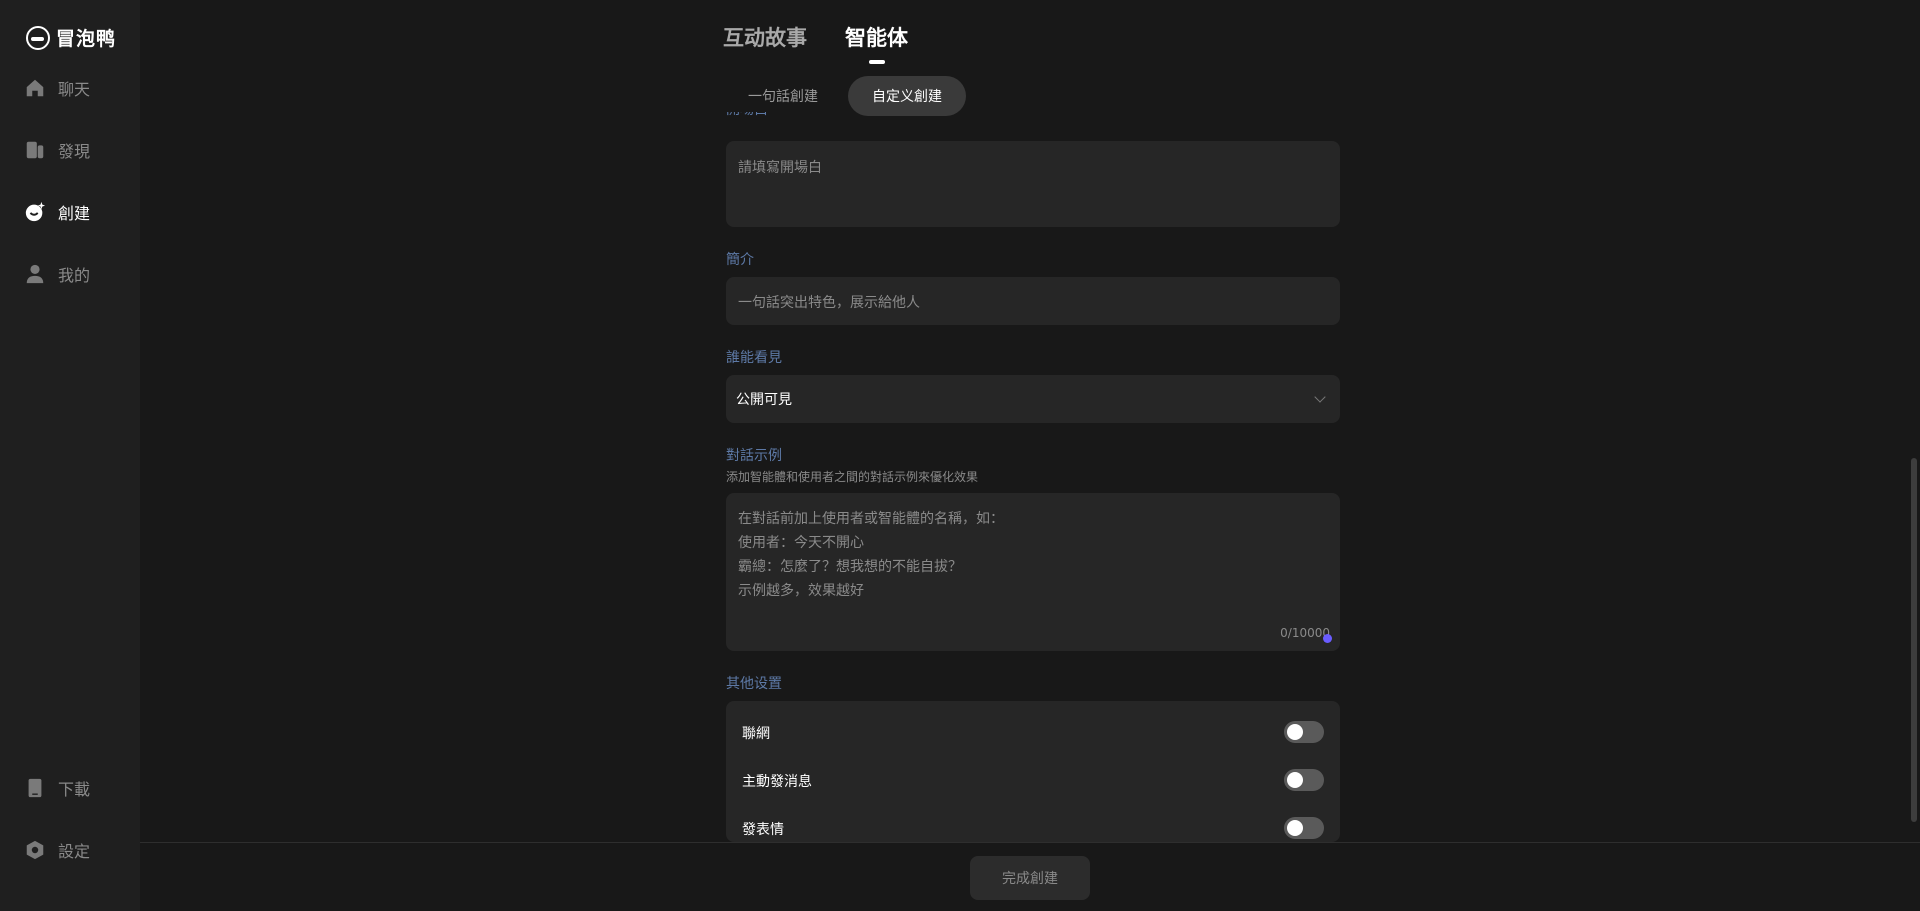  I want to click on visibility-label: 誰能看見, so click(754, 358).